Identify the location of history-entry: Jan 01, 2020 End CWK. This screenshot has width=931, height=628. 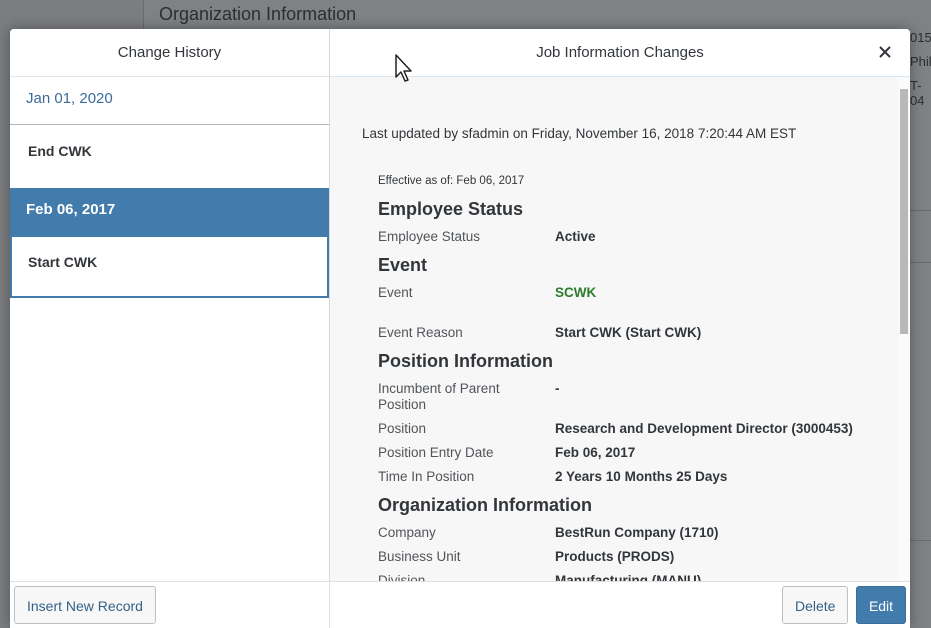
(169, 132).